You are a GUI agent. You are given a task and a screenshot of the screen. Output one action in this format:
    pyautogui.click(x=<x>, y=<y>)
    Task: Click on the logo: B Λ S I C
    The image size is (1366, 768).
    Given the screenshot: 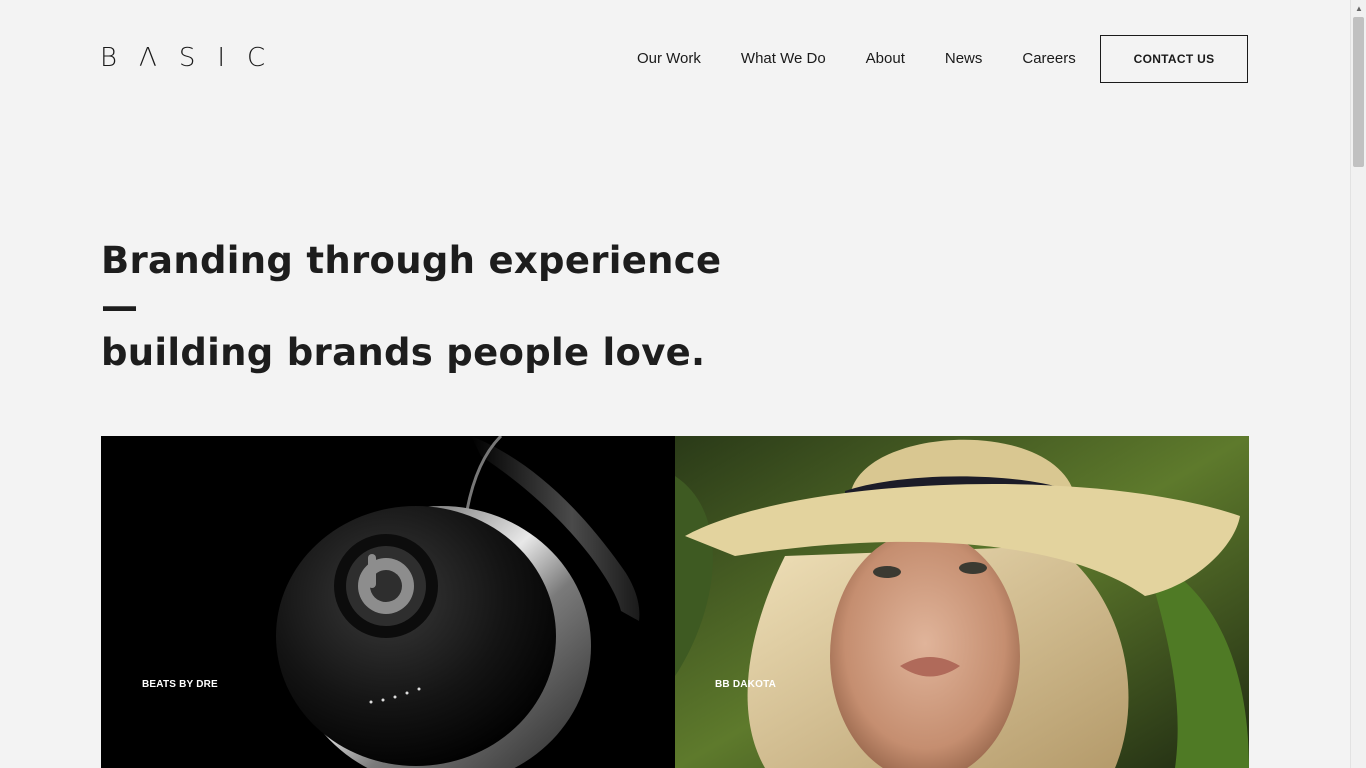 What is the action you would take?
    pyautogui.click(x=193, y=58)
    